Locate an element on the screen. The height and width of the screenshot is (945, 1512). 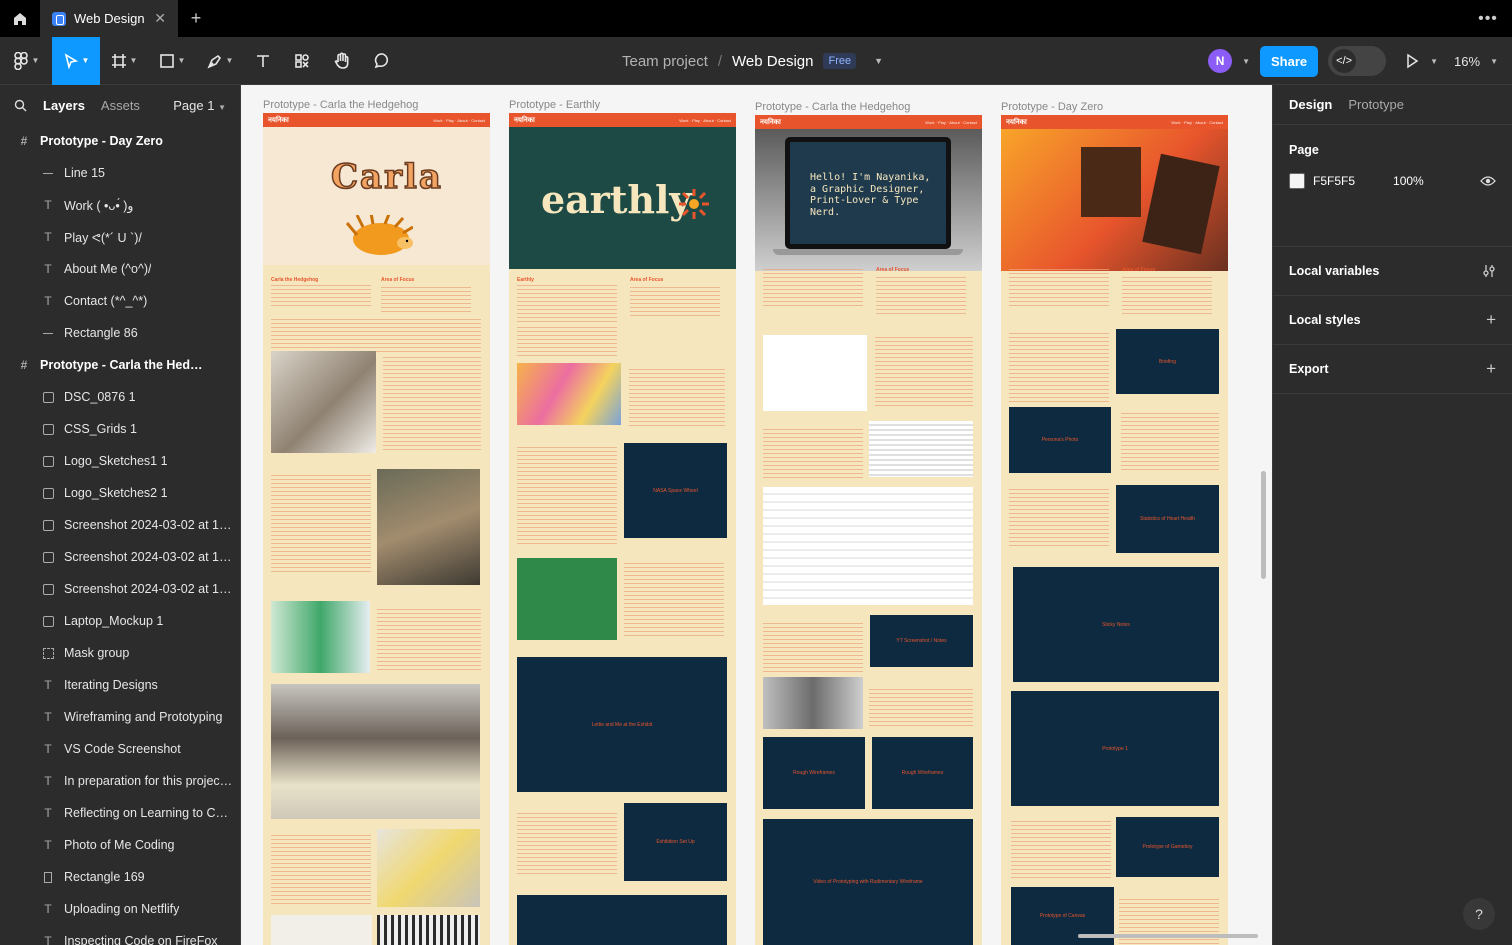
layer-item: Laptop_Mockup 1 is located at coordinates (120, 621).